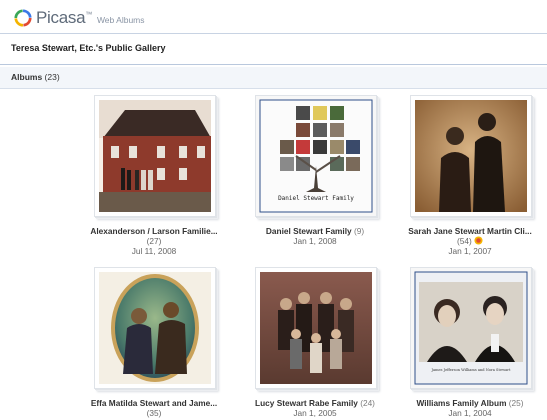 This screenshot has height=420, width=547. I want to click on picasa-logo: Picasa™ Web Albums, so click(79, 18).